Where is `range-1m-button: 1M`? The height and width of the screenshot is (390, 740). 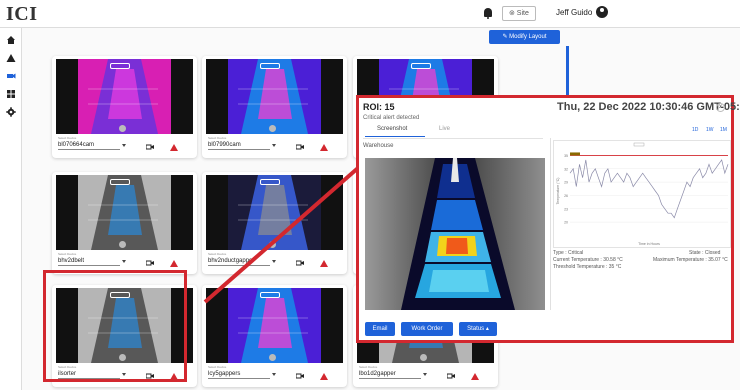
range-1m-button: 1M is located at coordinates (723, 130).